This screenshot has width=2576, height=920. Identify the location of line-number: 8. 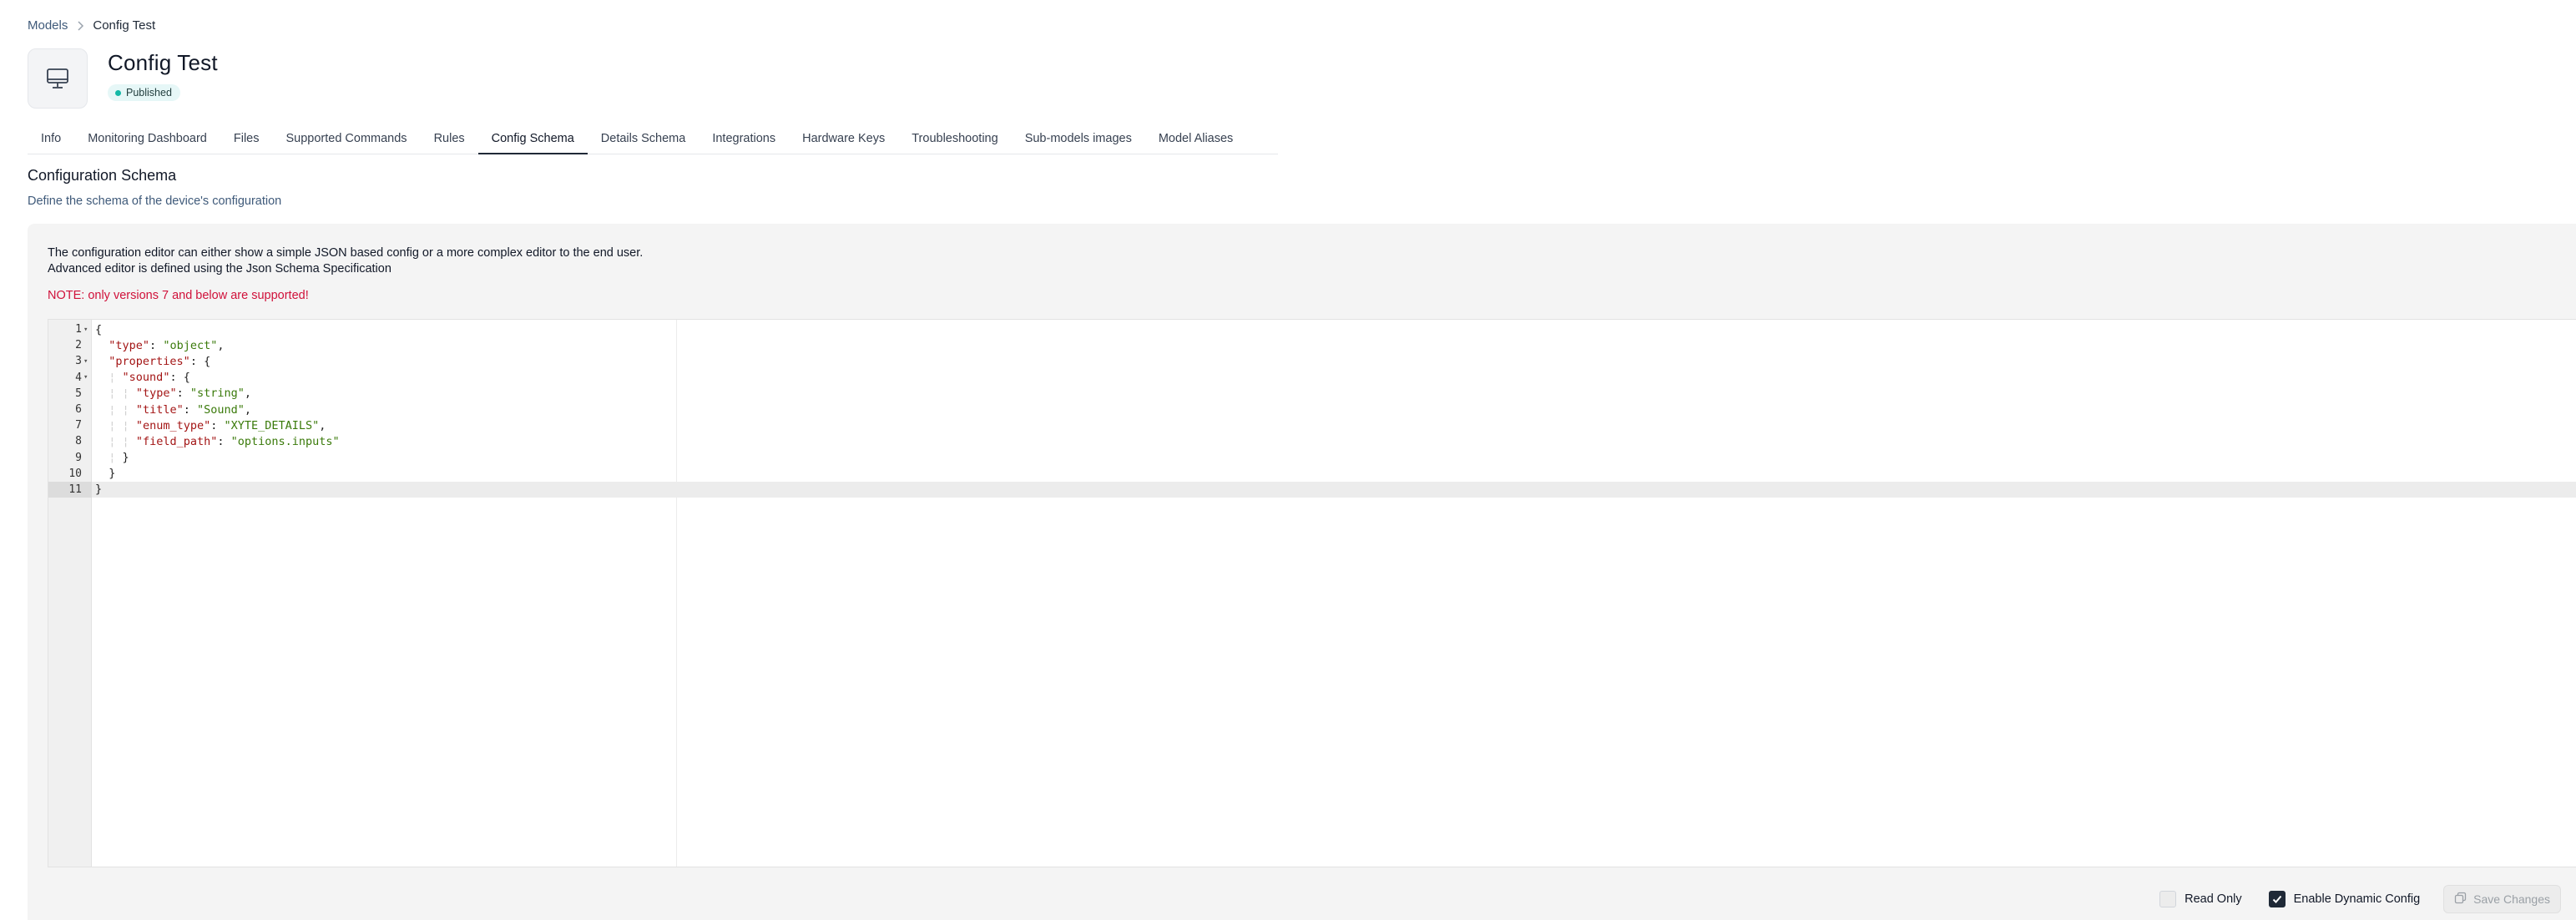
(78, 441).